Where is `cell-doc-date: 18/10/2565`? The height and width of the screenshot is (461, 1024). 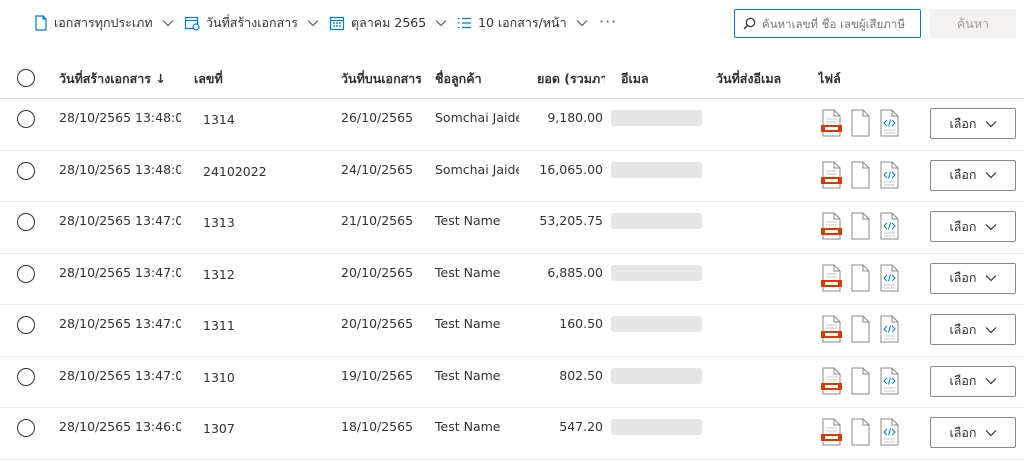
cell-doc-date: 18/10/2565 is located at coordinates (377, 426).